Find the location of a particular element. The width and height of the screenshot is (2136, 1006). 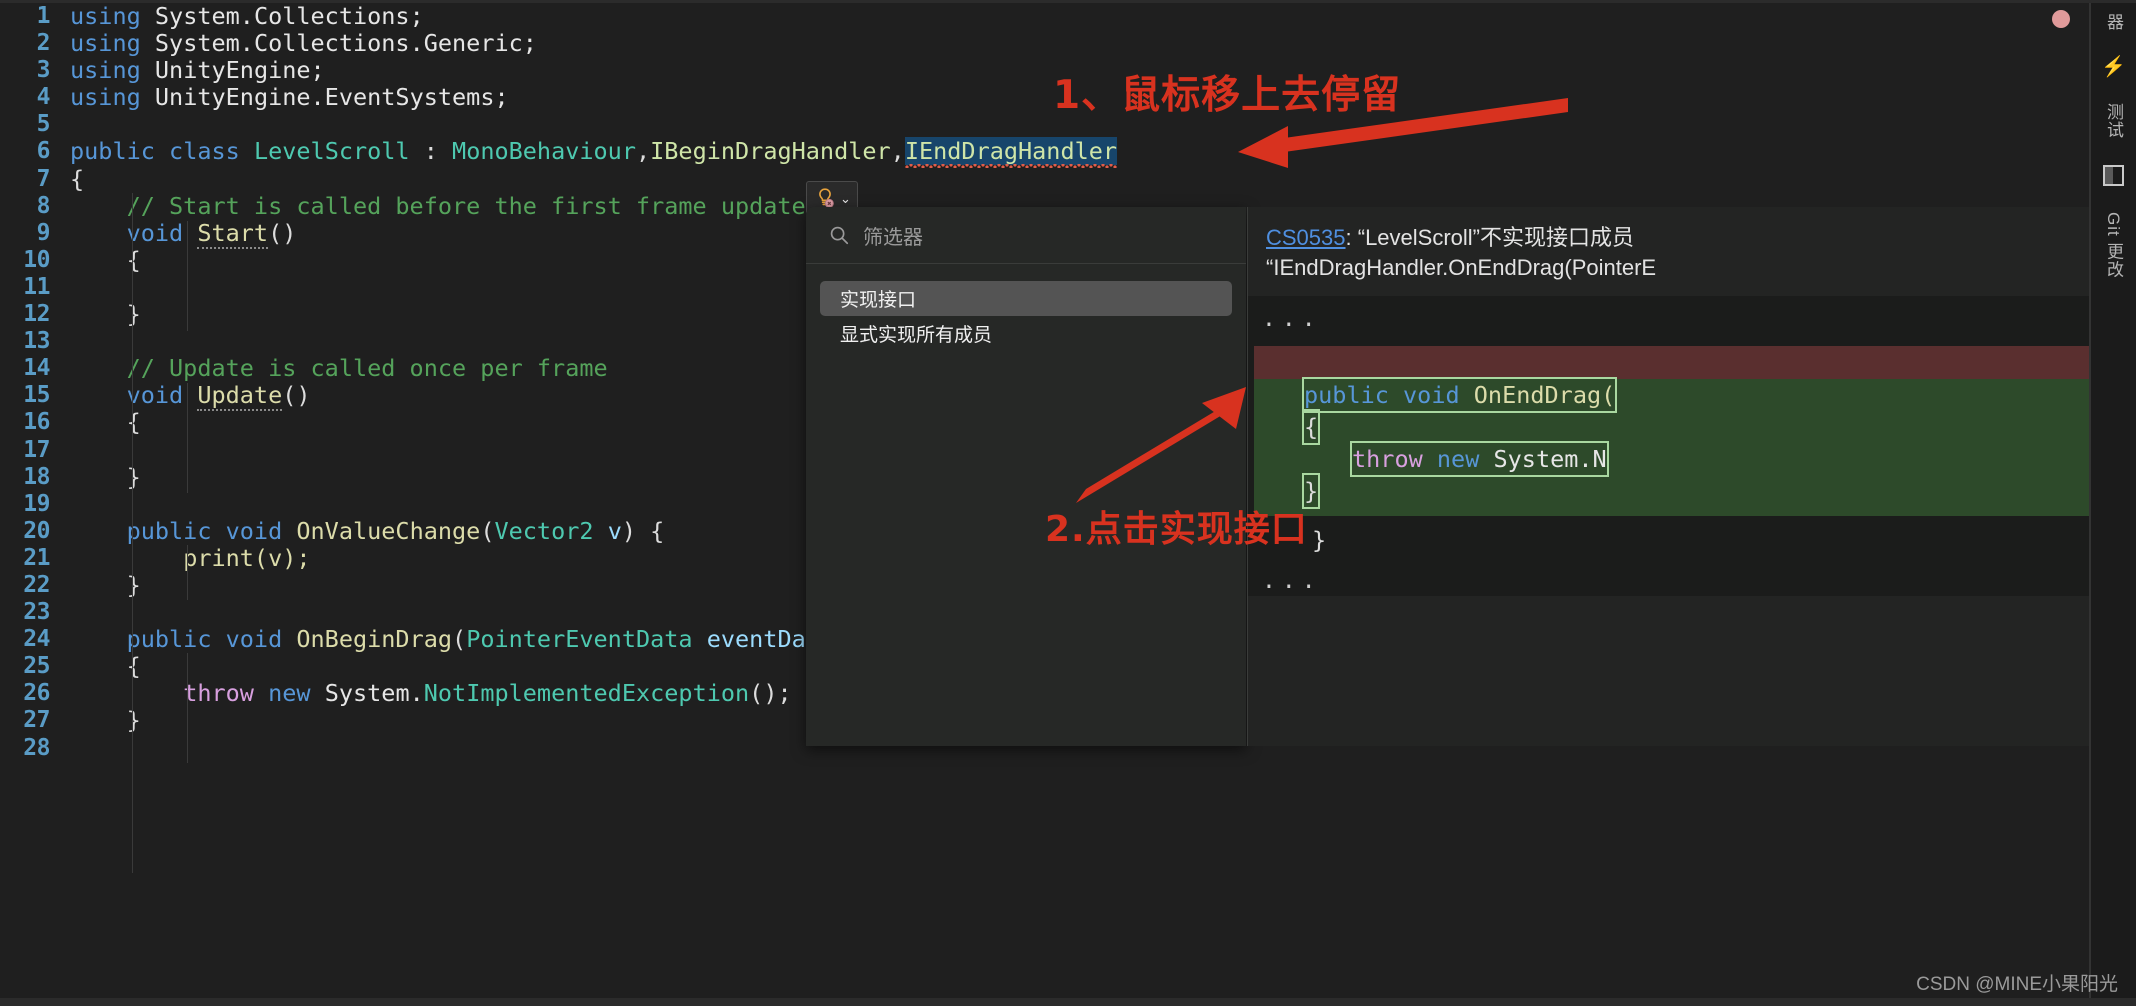

panel-layout-icon is located at coordinates (2113, 175).